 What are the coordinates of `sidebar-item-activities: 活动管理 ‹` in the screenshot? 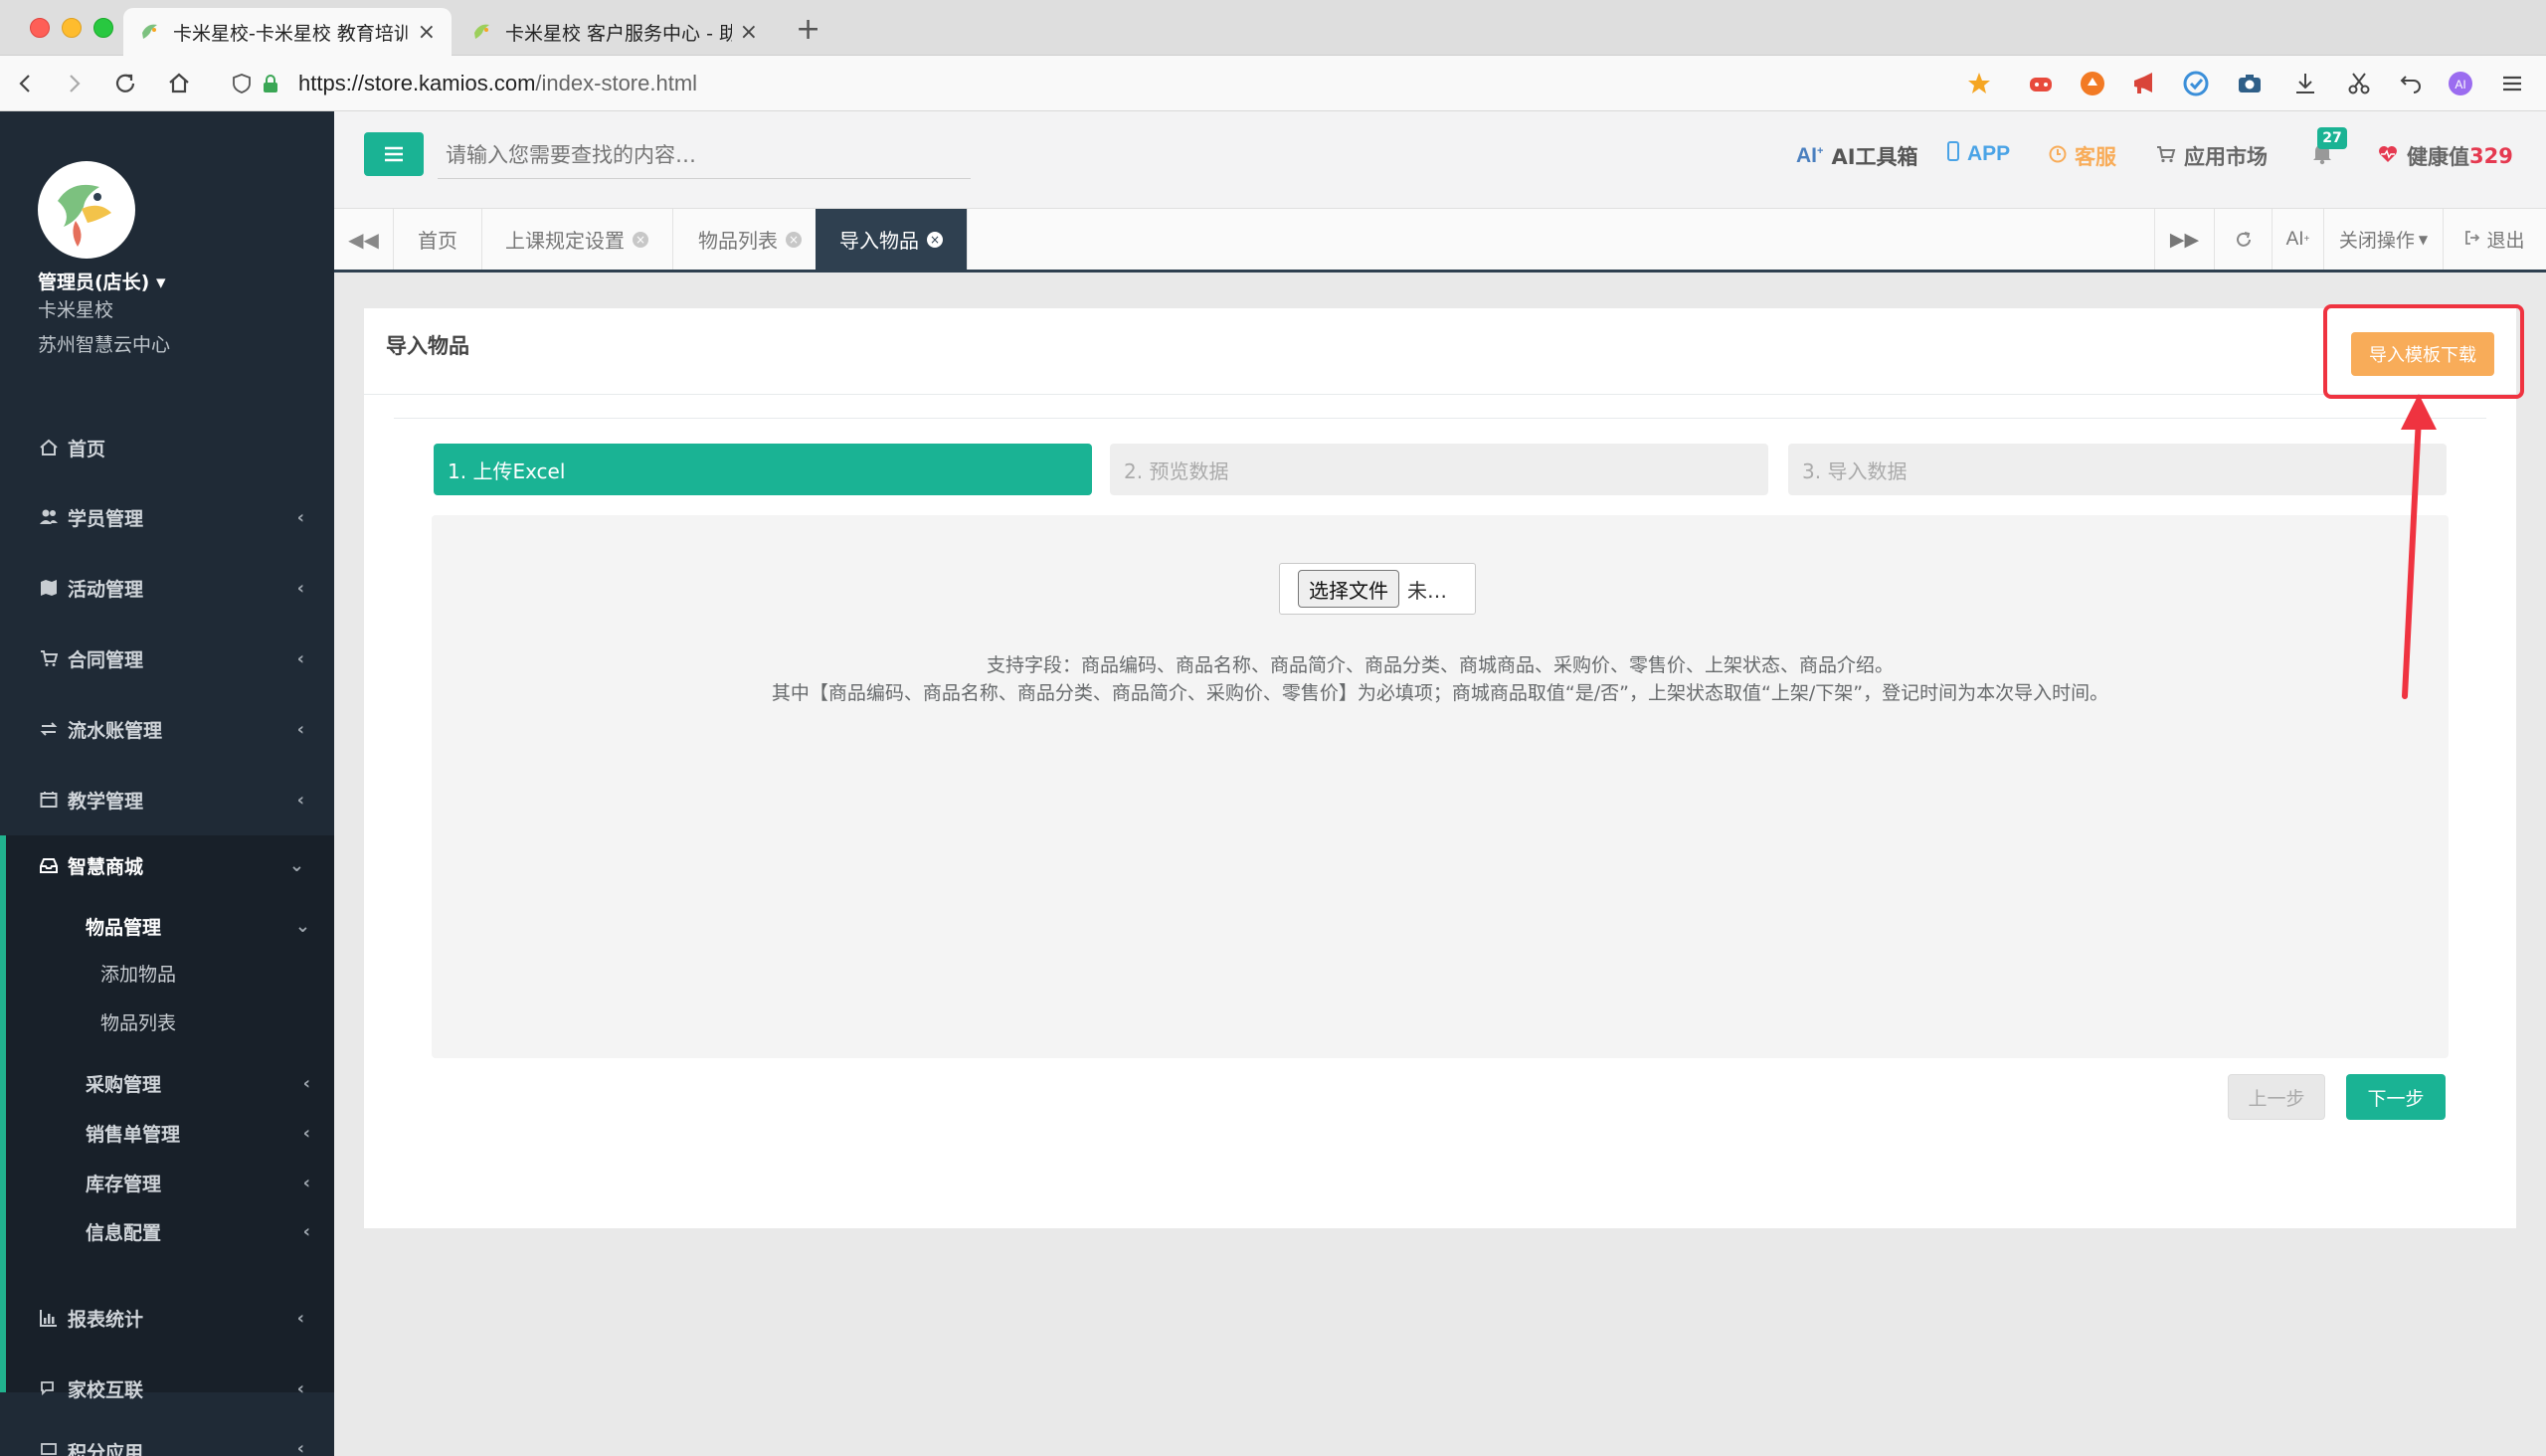 It's located at (167, 588).